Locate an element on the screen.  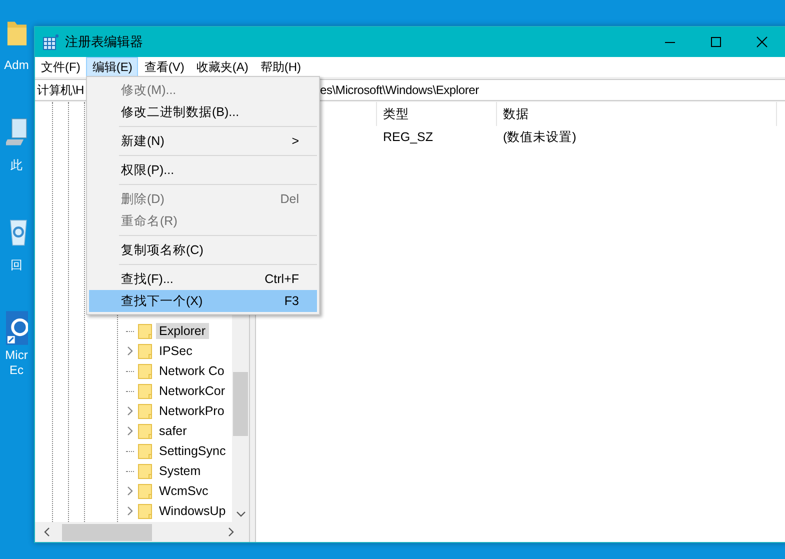
grid-icon is located at coordinates (51, 42).